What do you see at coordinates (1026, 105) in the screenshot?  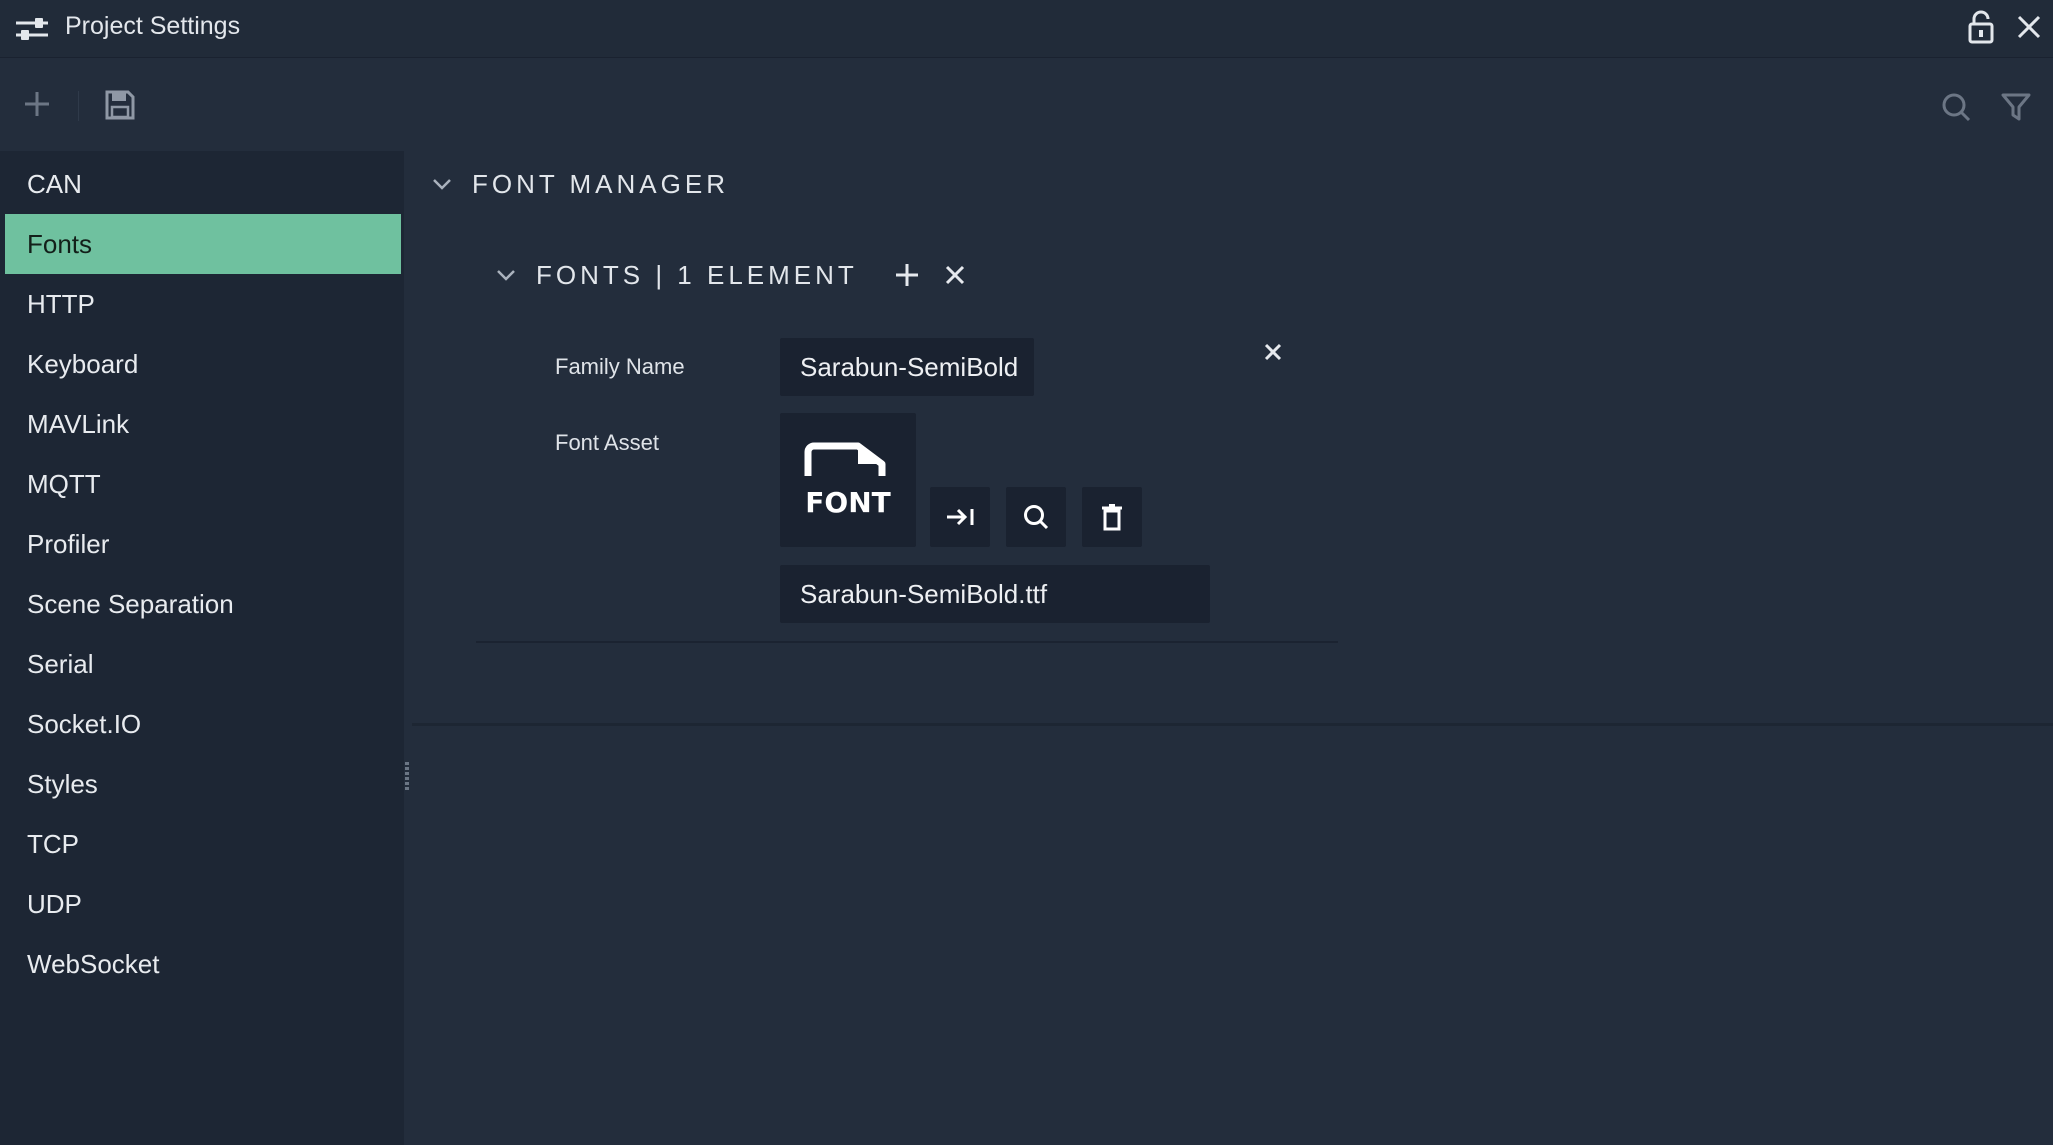 I see `toolbar` at bounding box center [1026, 105].